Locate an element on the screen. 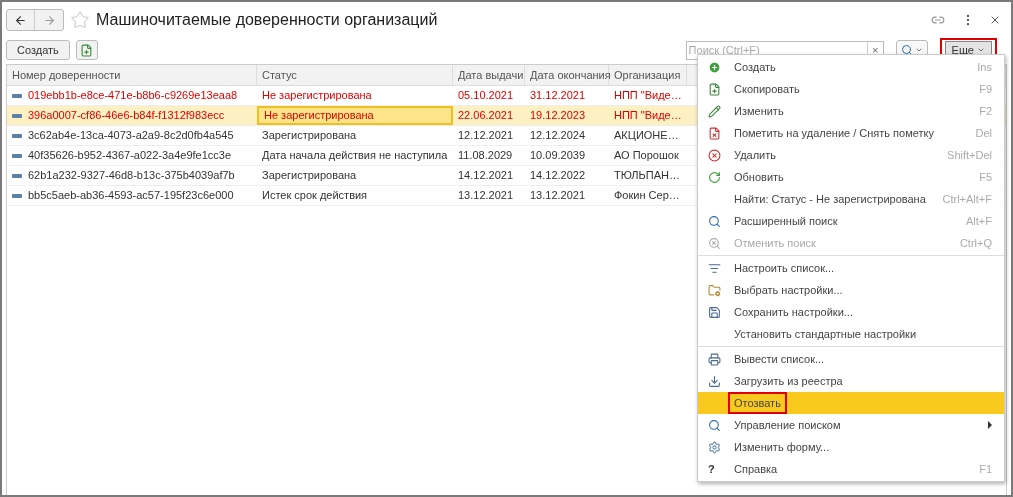 Image resolution: width=1013 pixels, height=497 pixels. table-cell-text: 14.12.2022 is located at coordinates (558, 176).